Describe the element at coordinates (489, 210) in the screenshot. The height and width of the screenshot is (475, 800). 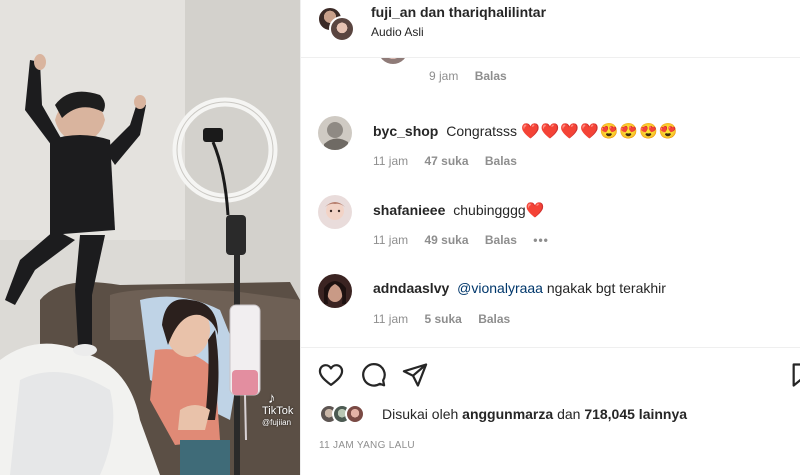
I see `comment-body: chubingggg` at that location.